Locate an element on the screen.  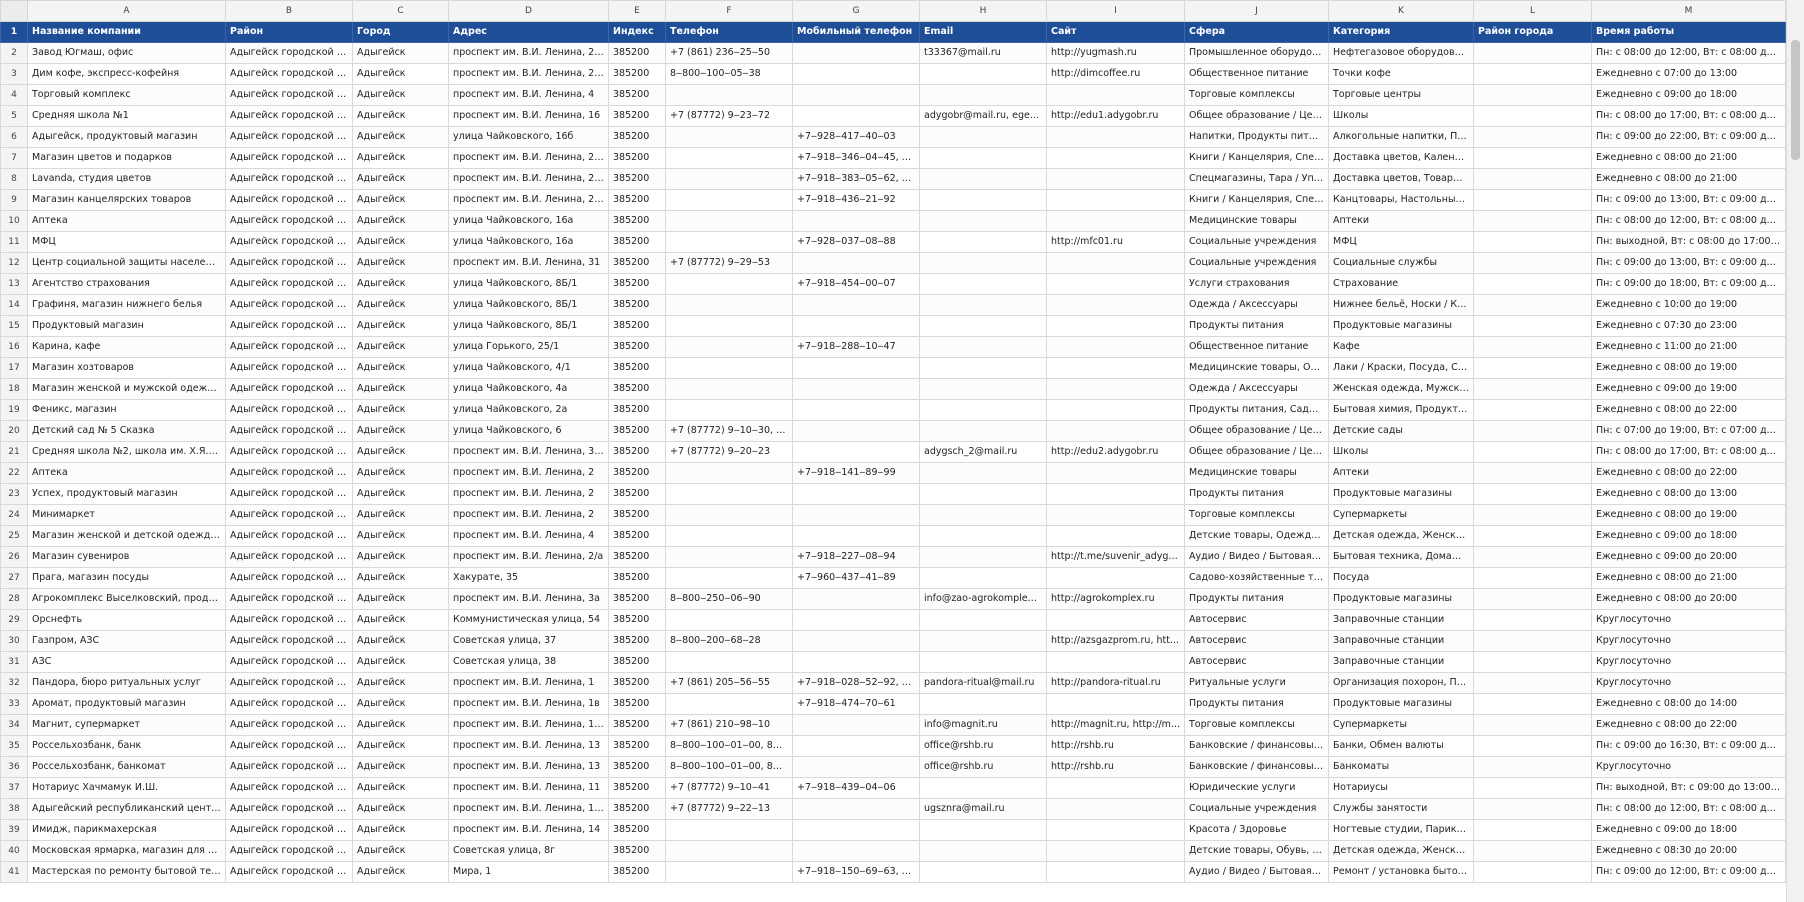
cell-j: Напитки, Продукты питания is located at coordinates (1256, 137).